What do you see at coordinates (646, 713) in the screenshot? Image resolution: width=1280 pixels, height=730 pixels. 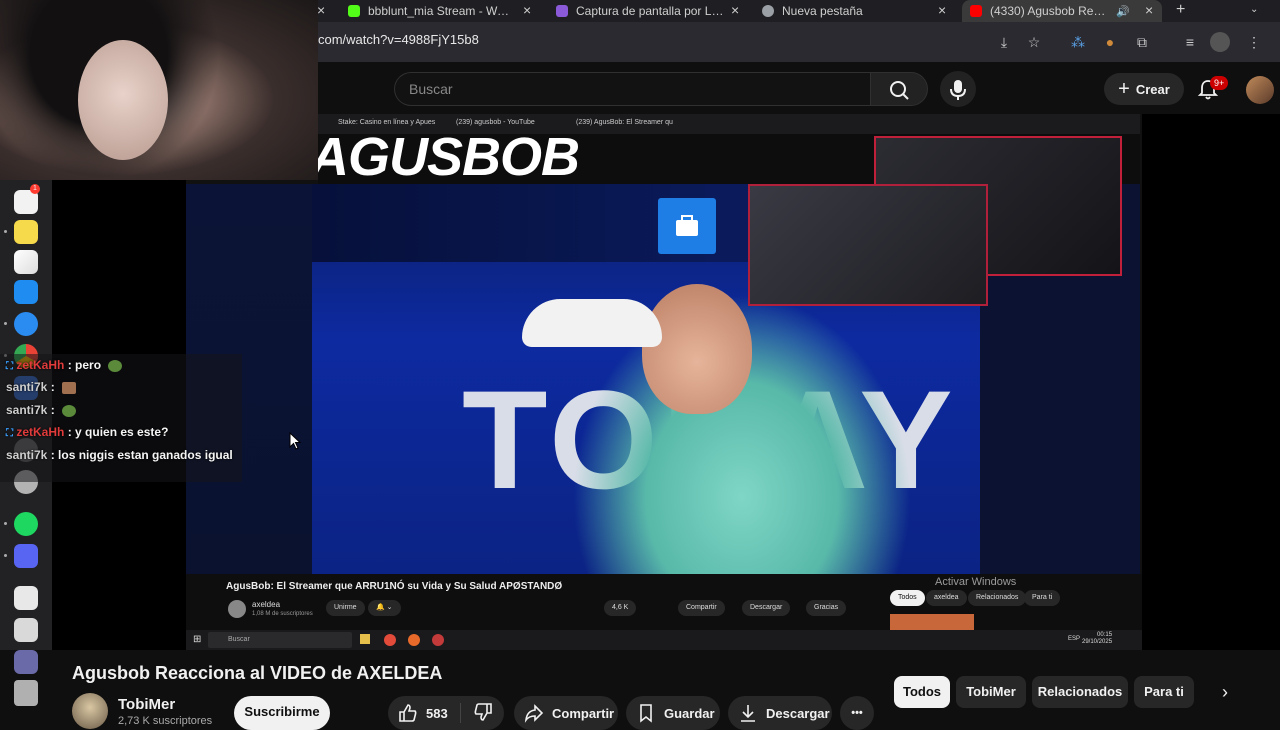 I see `bookmark-icon` at bounding box center [646, 713].